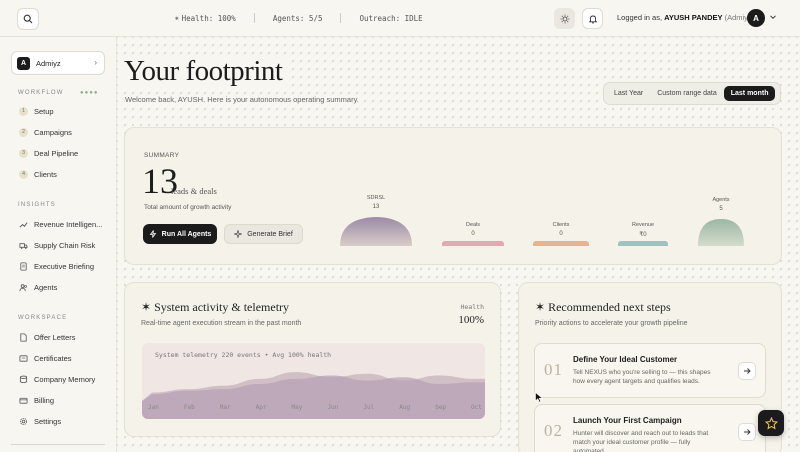  I want to click on sidebar-item-clients: 4 Clients, so click(38, 174).